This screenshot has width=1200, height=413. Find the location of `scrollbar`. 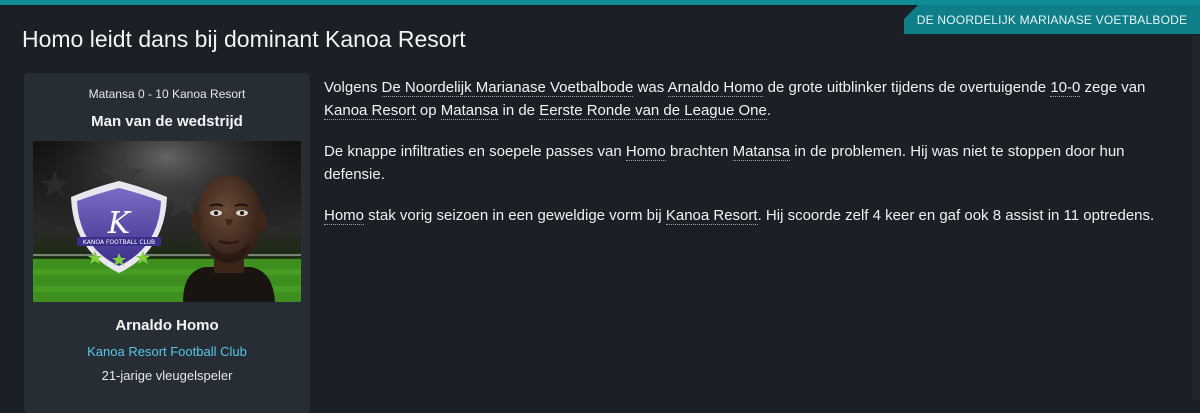

scrollbar is located at coordinates (1196, 218).